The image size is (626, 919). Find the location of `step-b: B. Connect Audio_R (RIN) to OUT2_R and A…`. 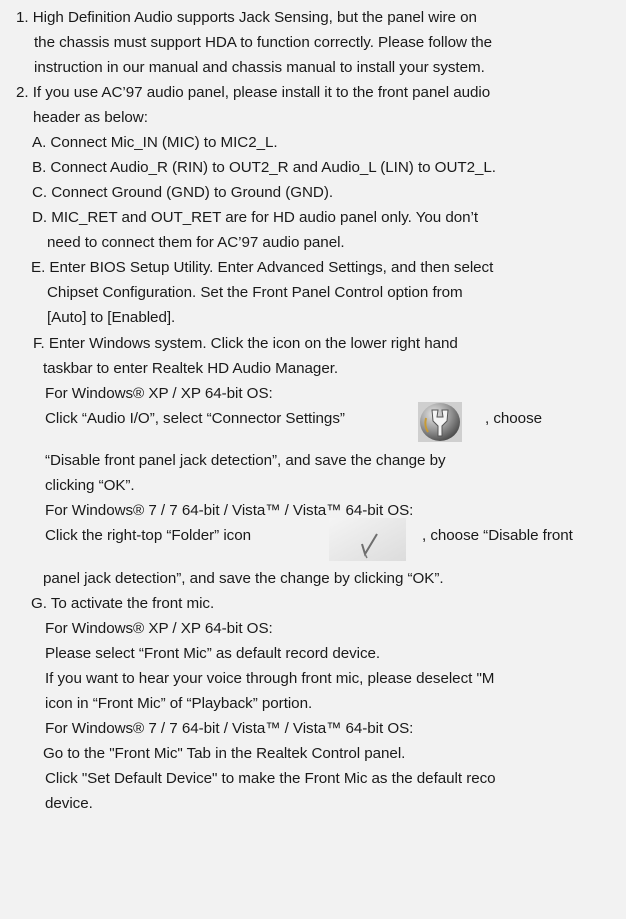

step-b: B. Connect Audio_R (RIN) to OUT2_R and A… is located at coordinates (264, 167).